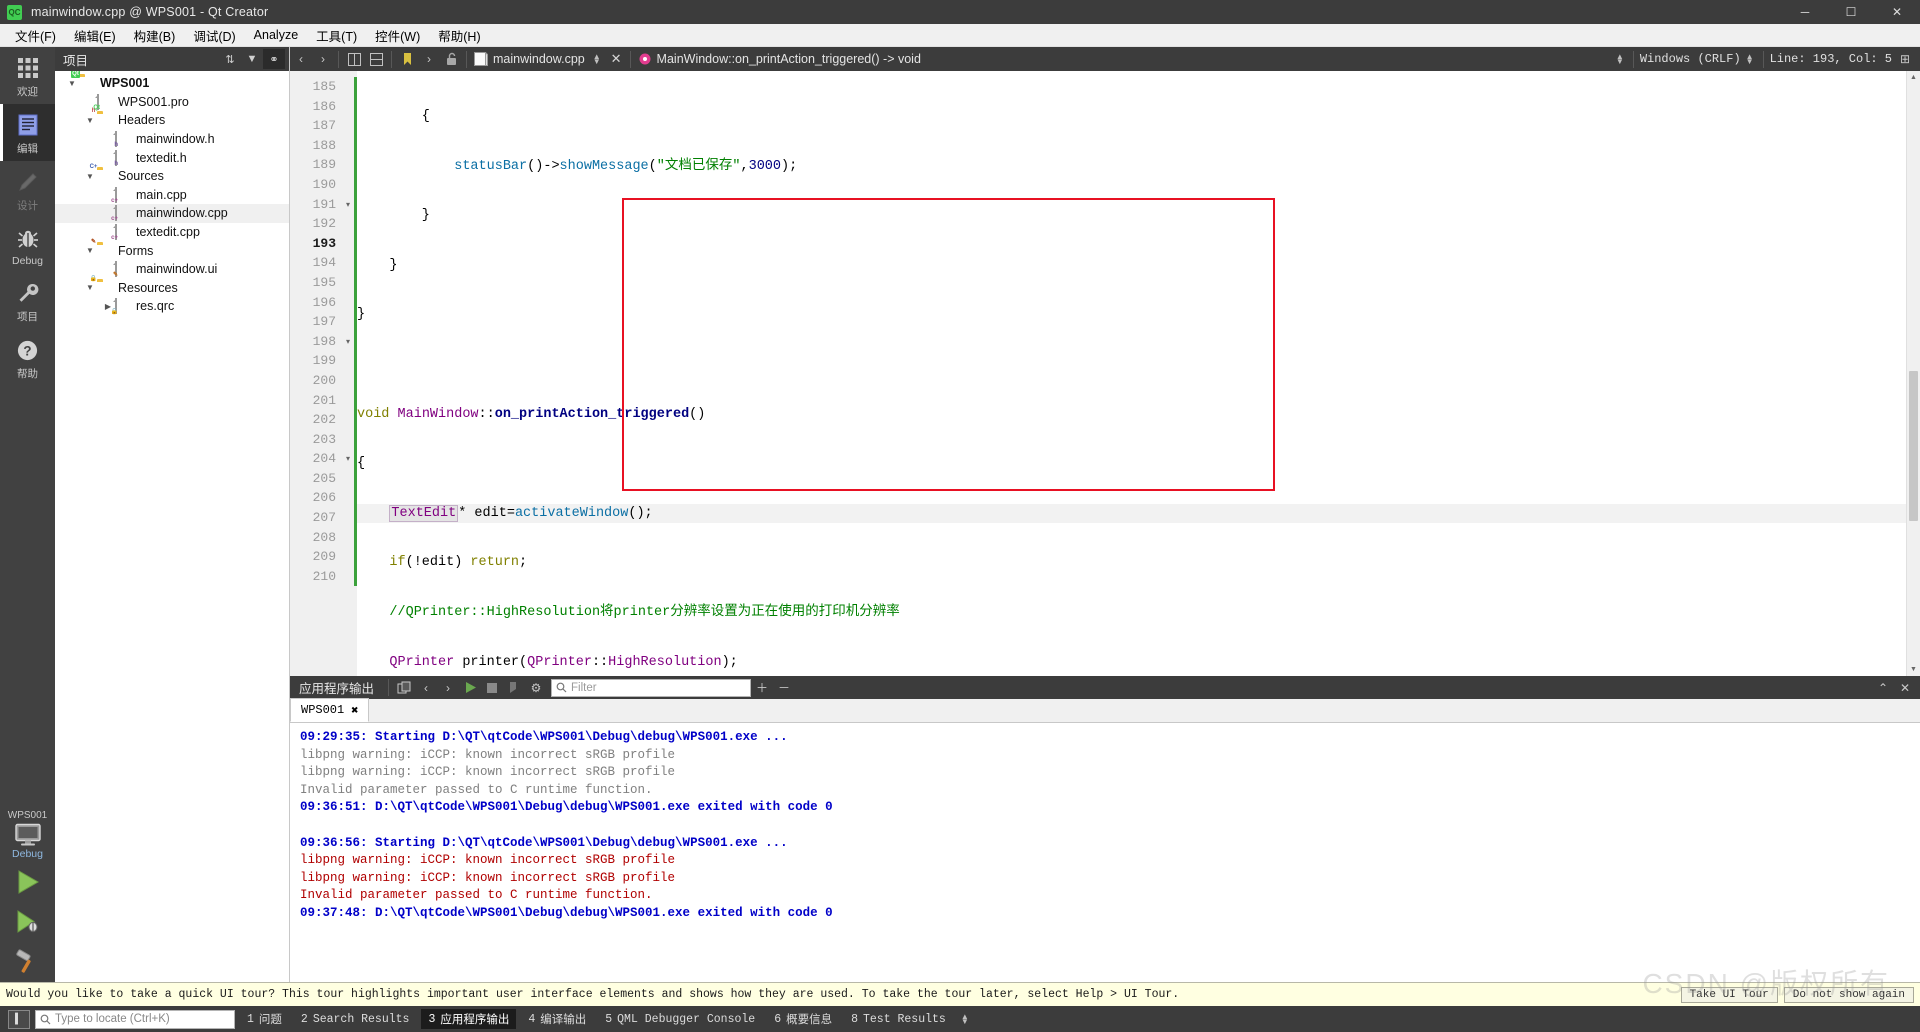  What do you see at coordinates (19, 1019) in the screenshot?
I see `toggle-sidebar-button: ▍` at bounding box center [19, 1019].